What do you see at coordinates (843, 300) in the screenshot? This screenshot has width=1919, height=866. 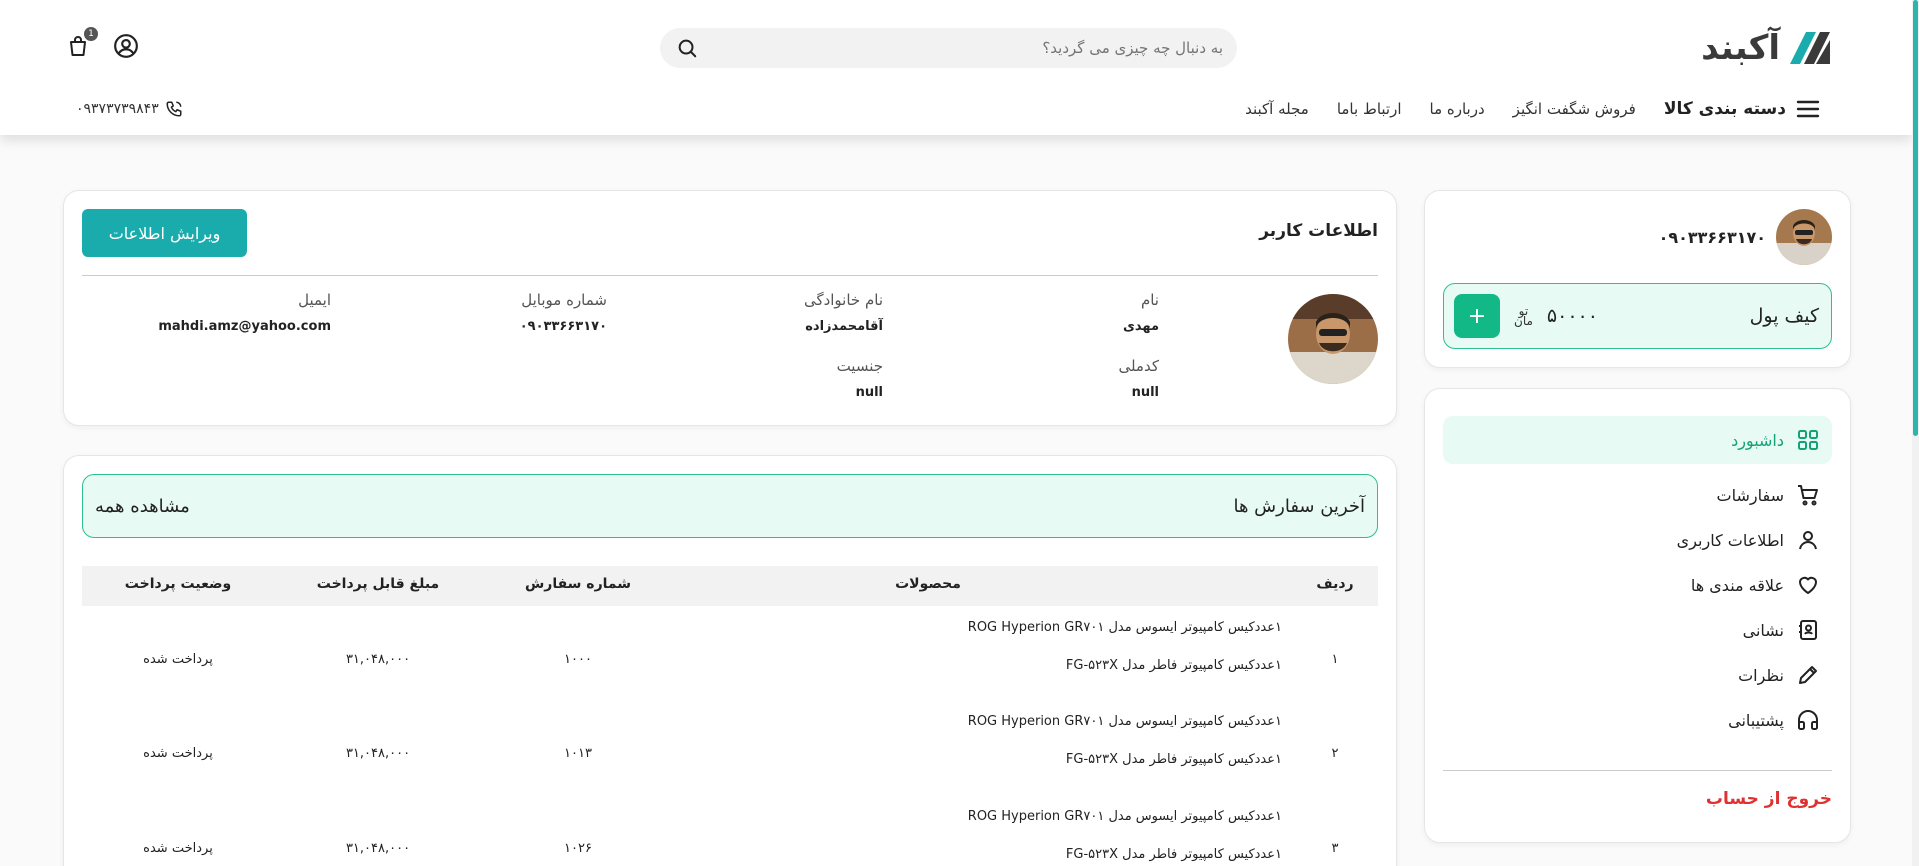 I see `field-label: نام خانوادگی` at bounding box center [843, 300].